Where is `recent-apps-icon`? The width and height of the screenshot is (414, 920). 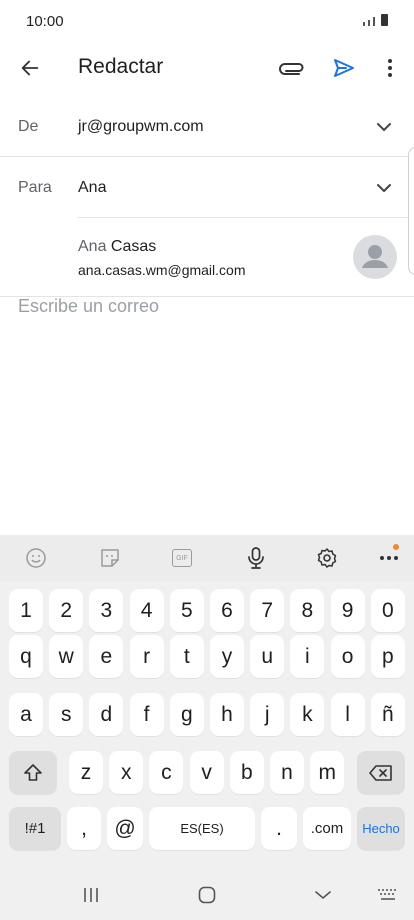 recent-apps-icon is located at coordinates (91, 895).